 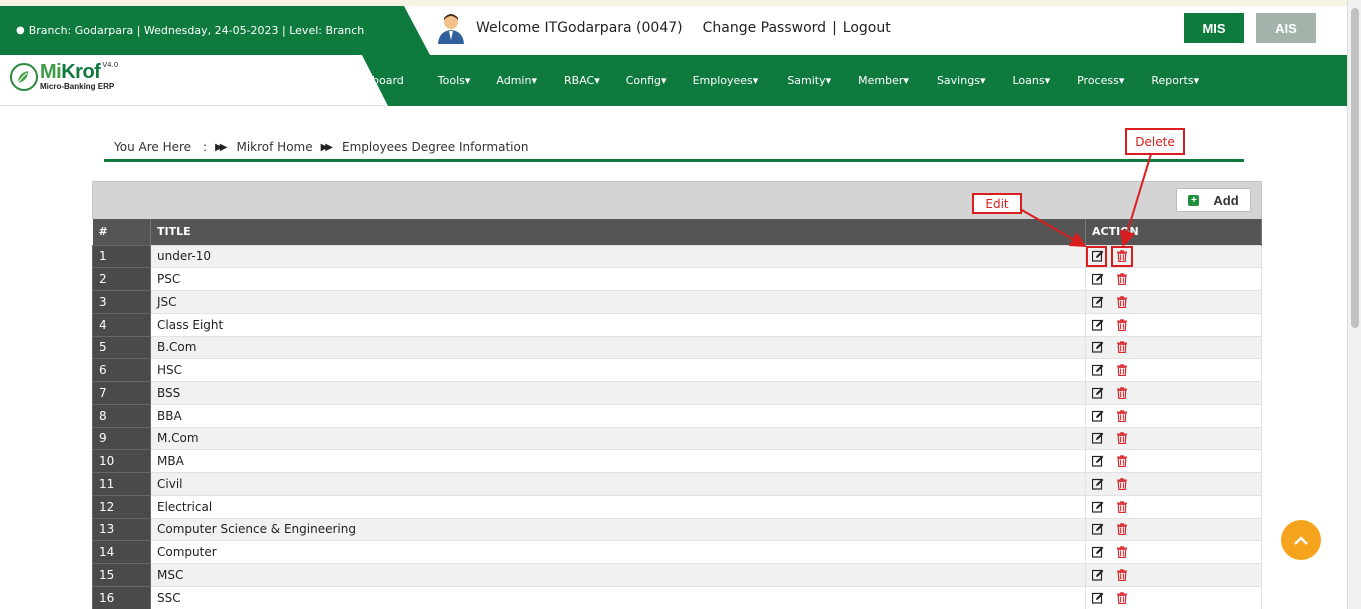 I want to click on row-title: Computer Science & Engineering, so click(x=618, y=529).